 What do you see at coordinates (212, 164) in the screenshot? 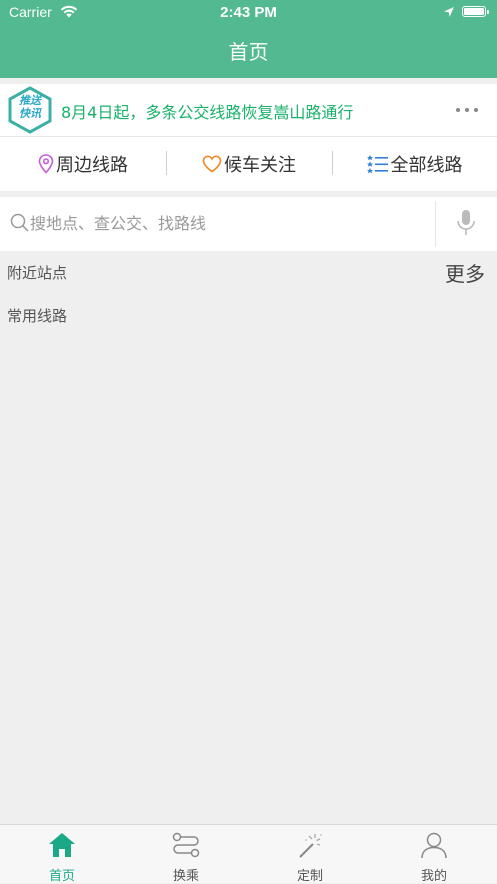
I see `heart-icon` at bounding box center [212, 164].